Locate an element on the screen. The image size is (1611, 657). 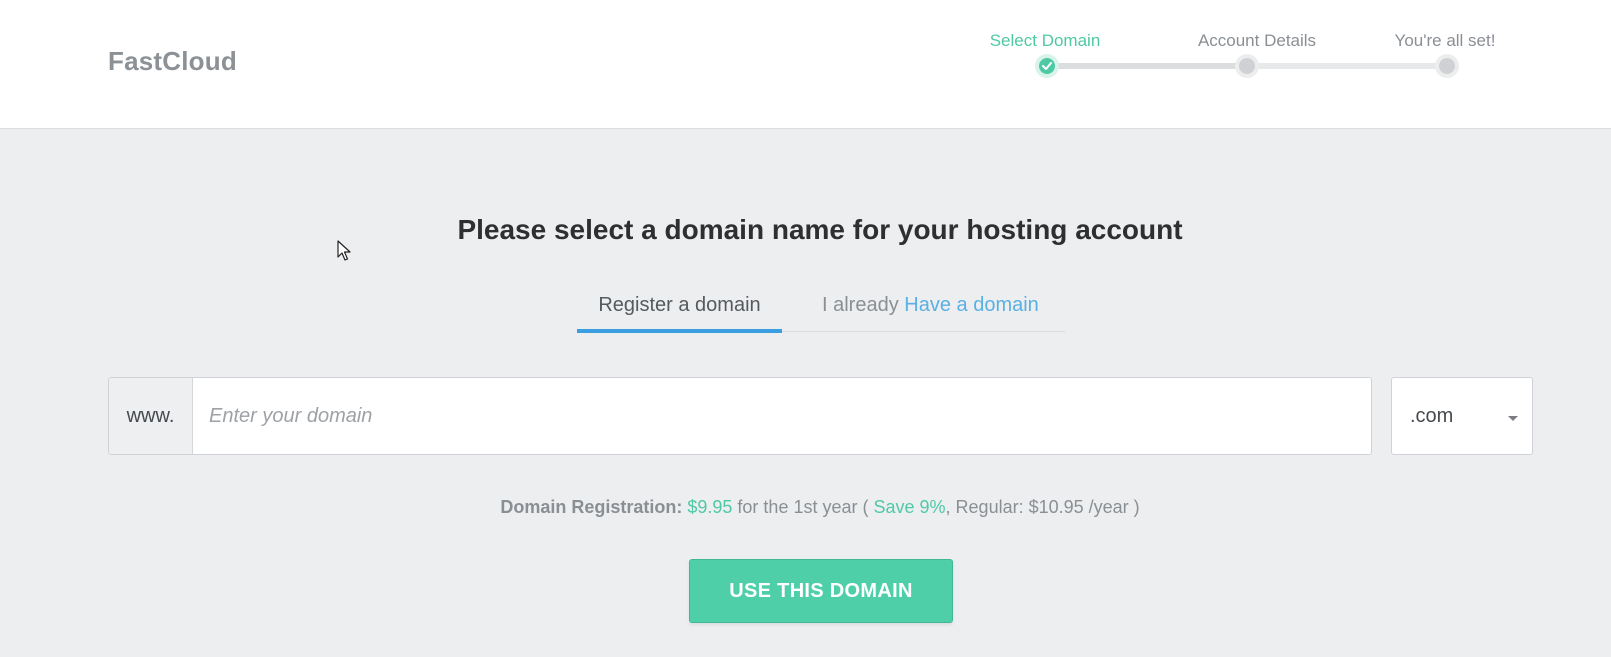
www-prefix: www. is located at coordinates (151, 416).